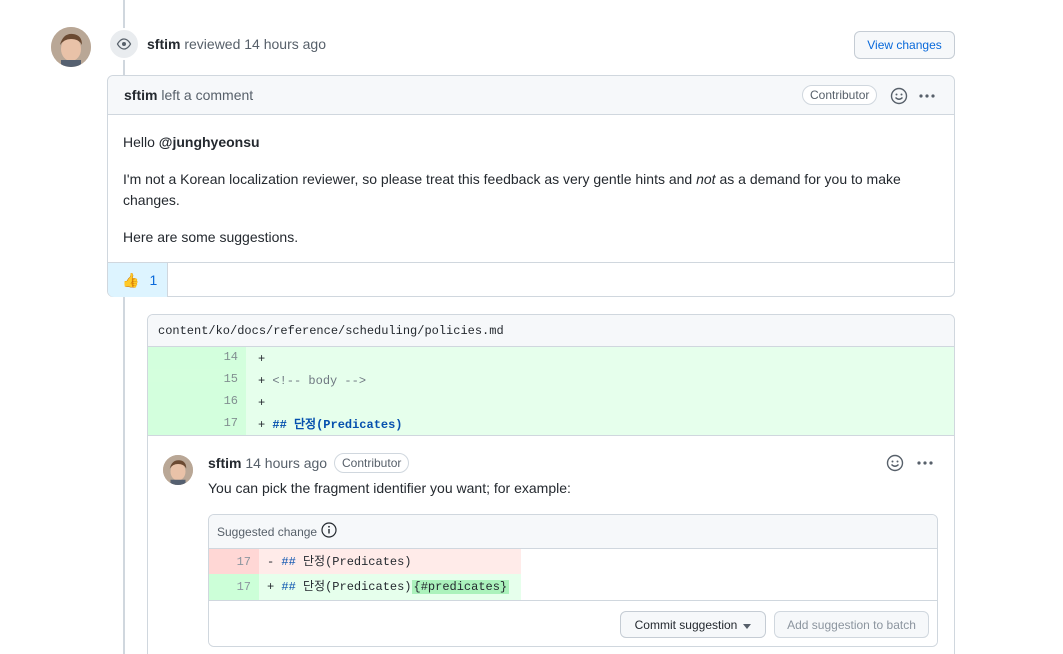 The image size is (1063, 654). Describe the element at coordinates (531, 95) in the screenshot. I see `comment-header: sftim left a comment Contributor` at that location.